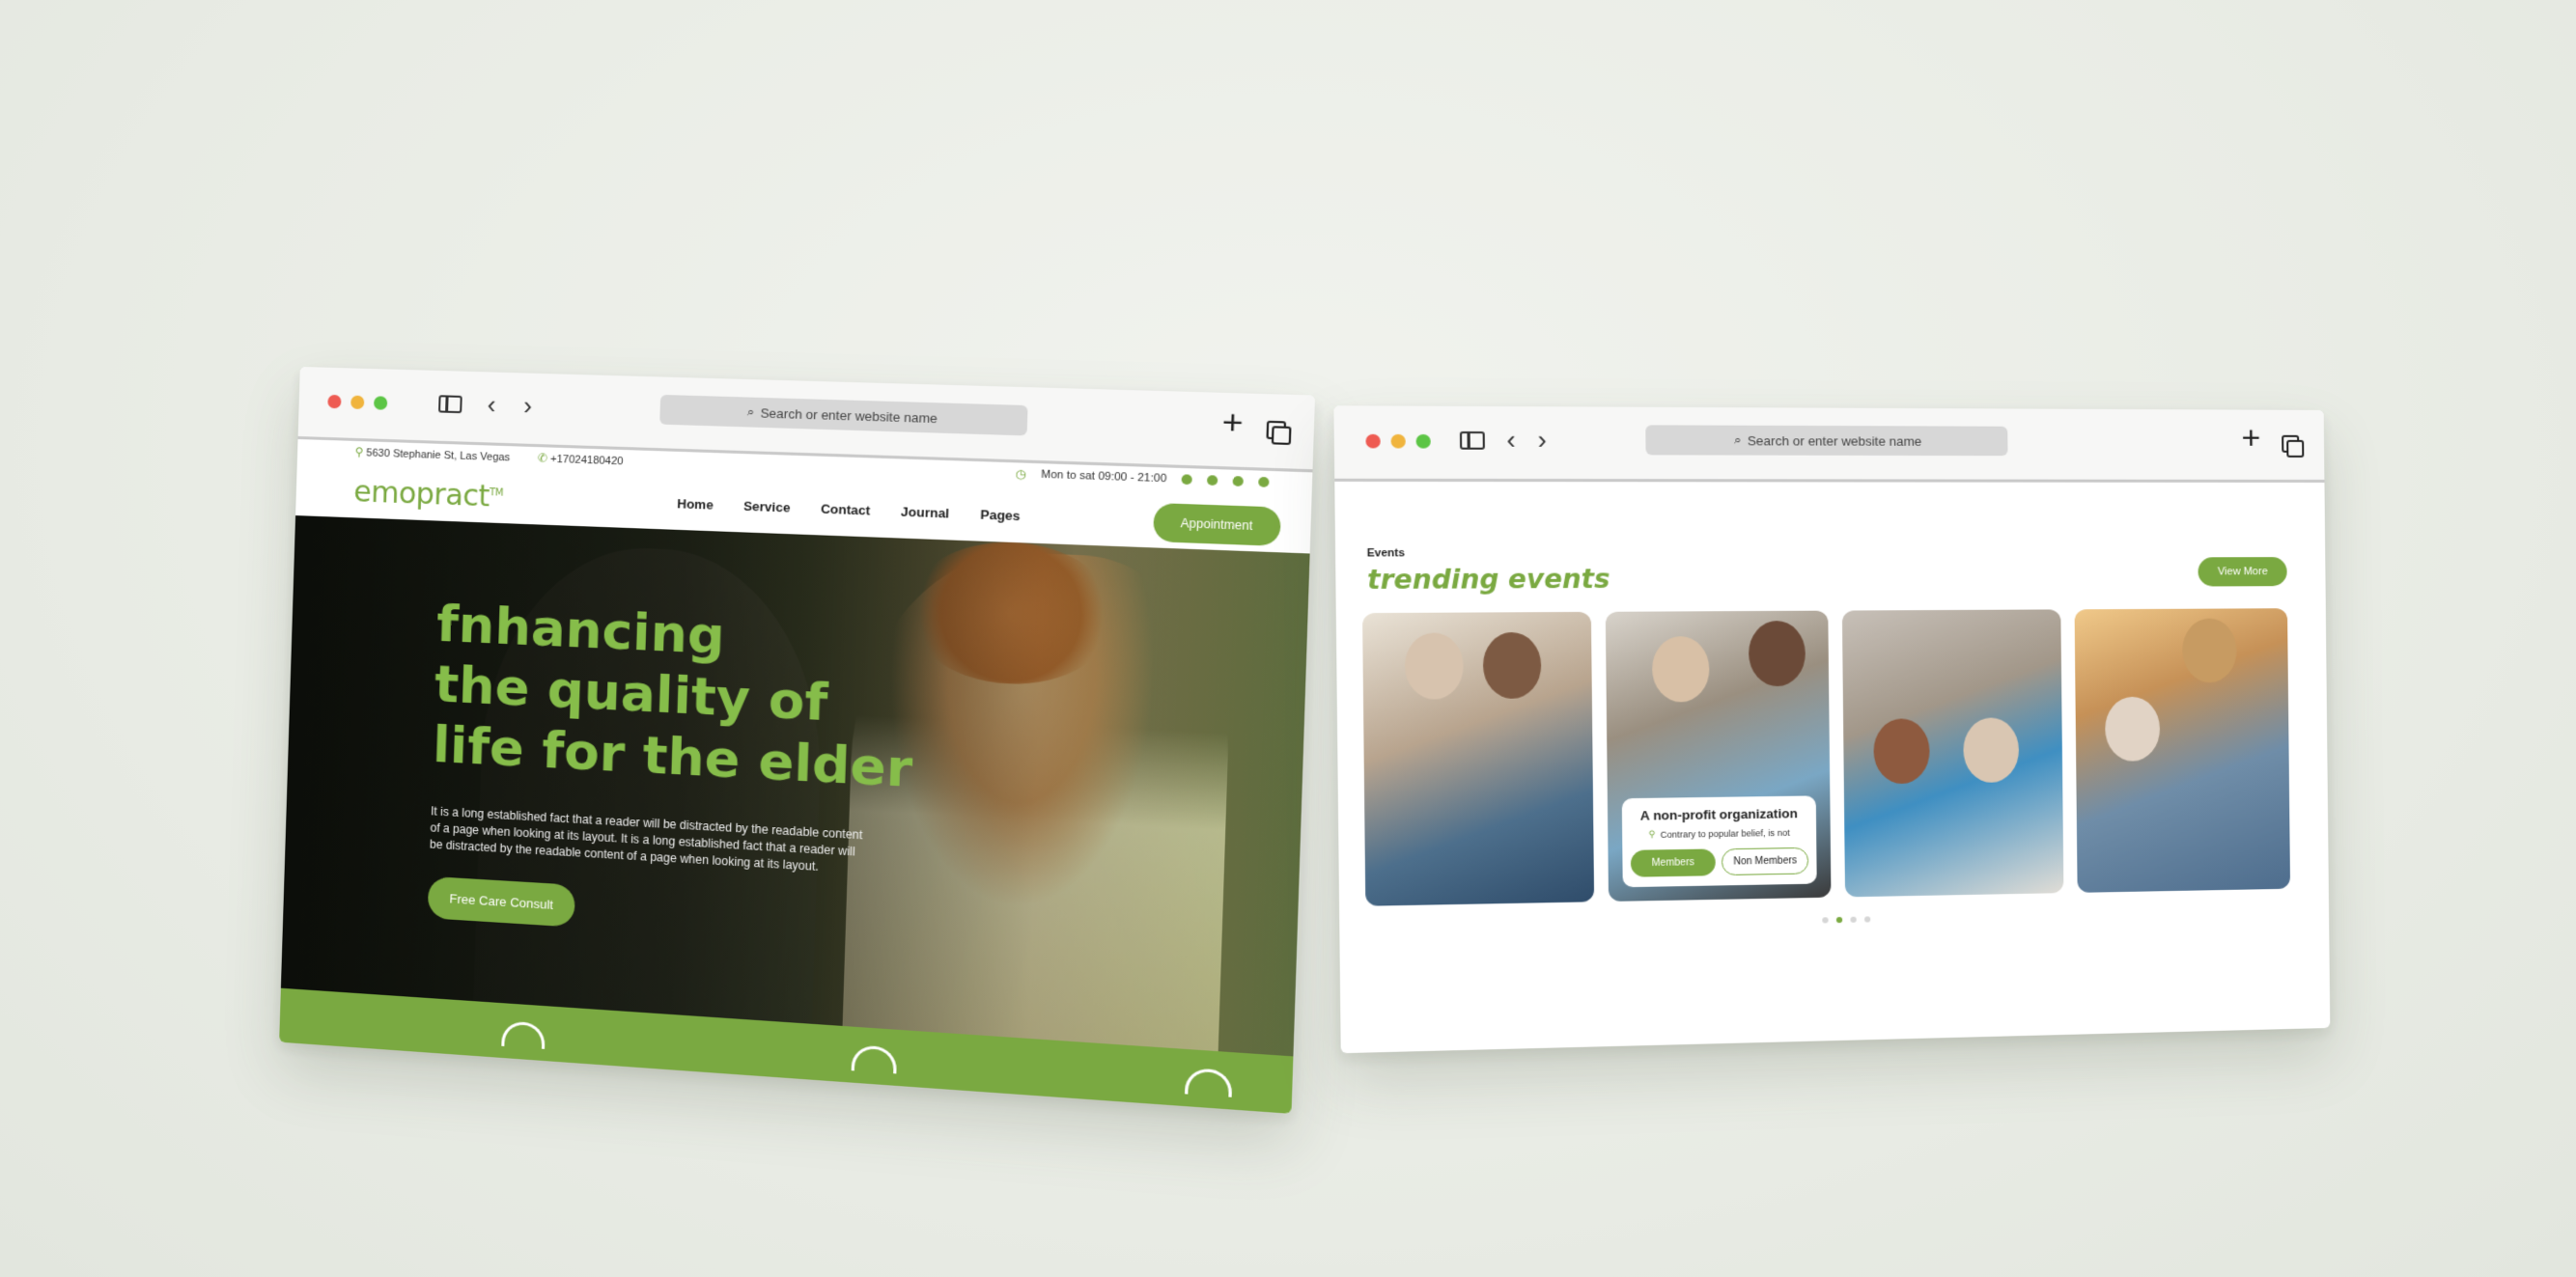  What do you see at coordinates (1217, 524) in the screenshot?
I see `appointment-button: Appointment` at bounding box center [1217, 524].